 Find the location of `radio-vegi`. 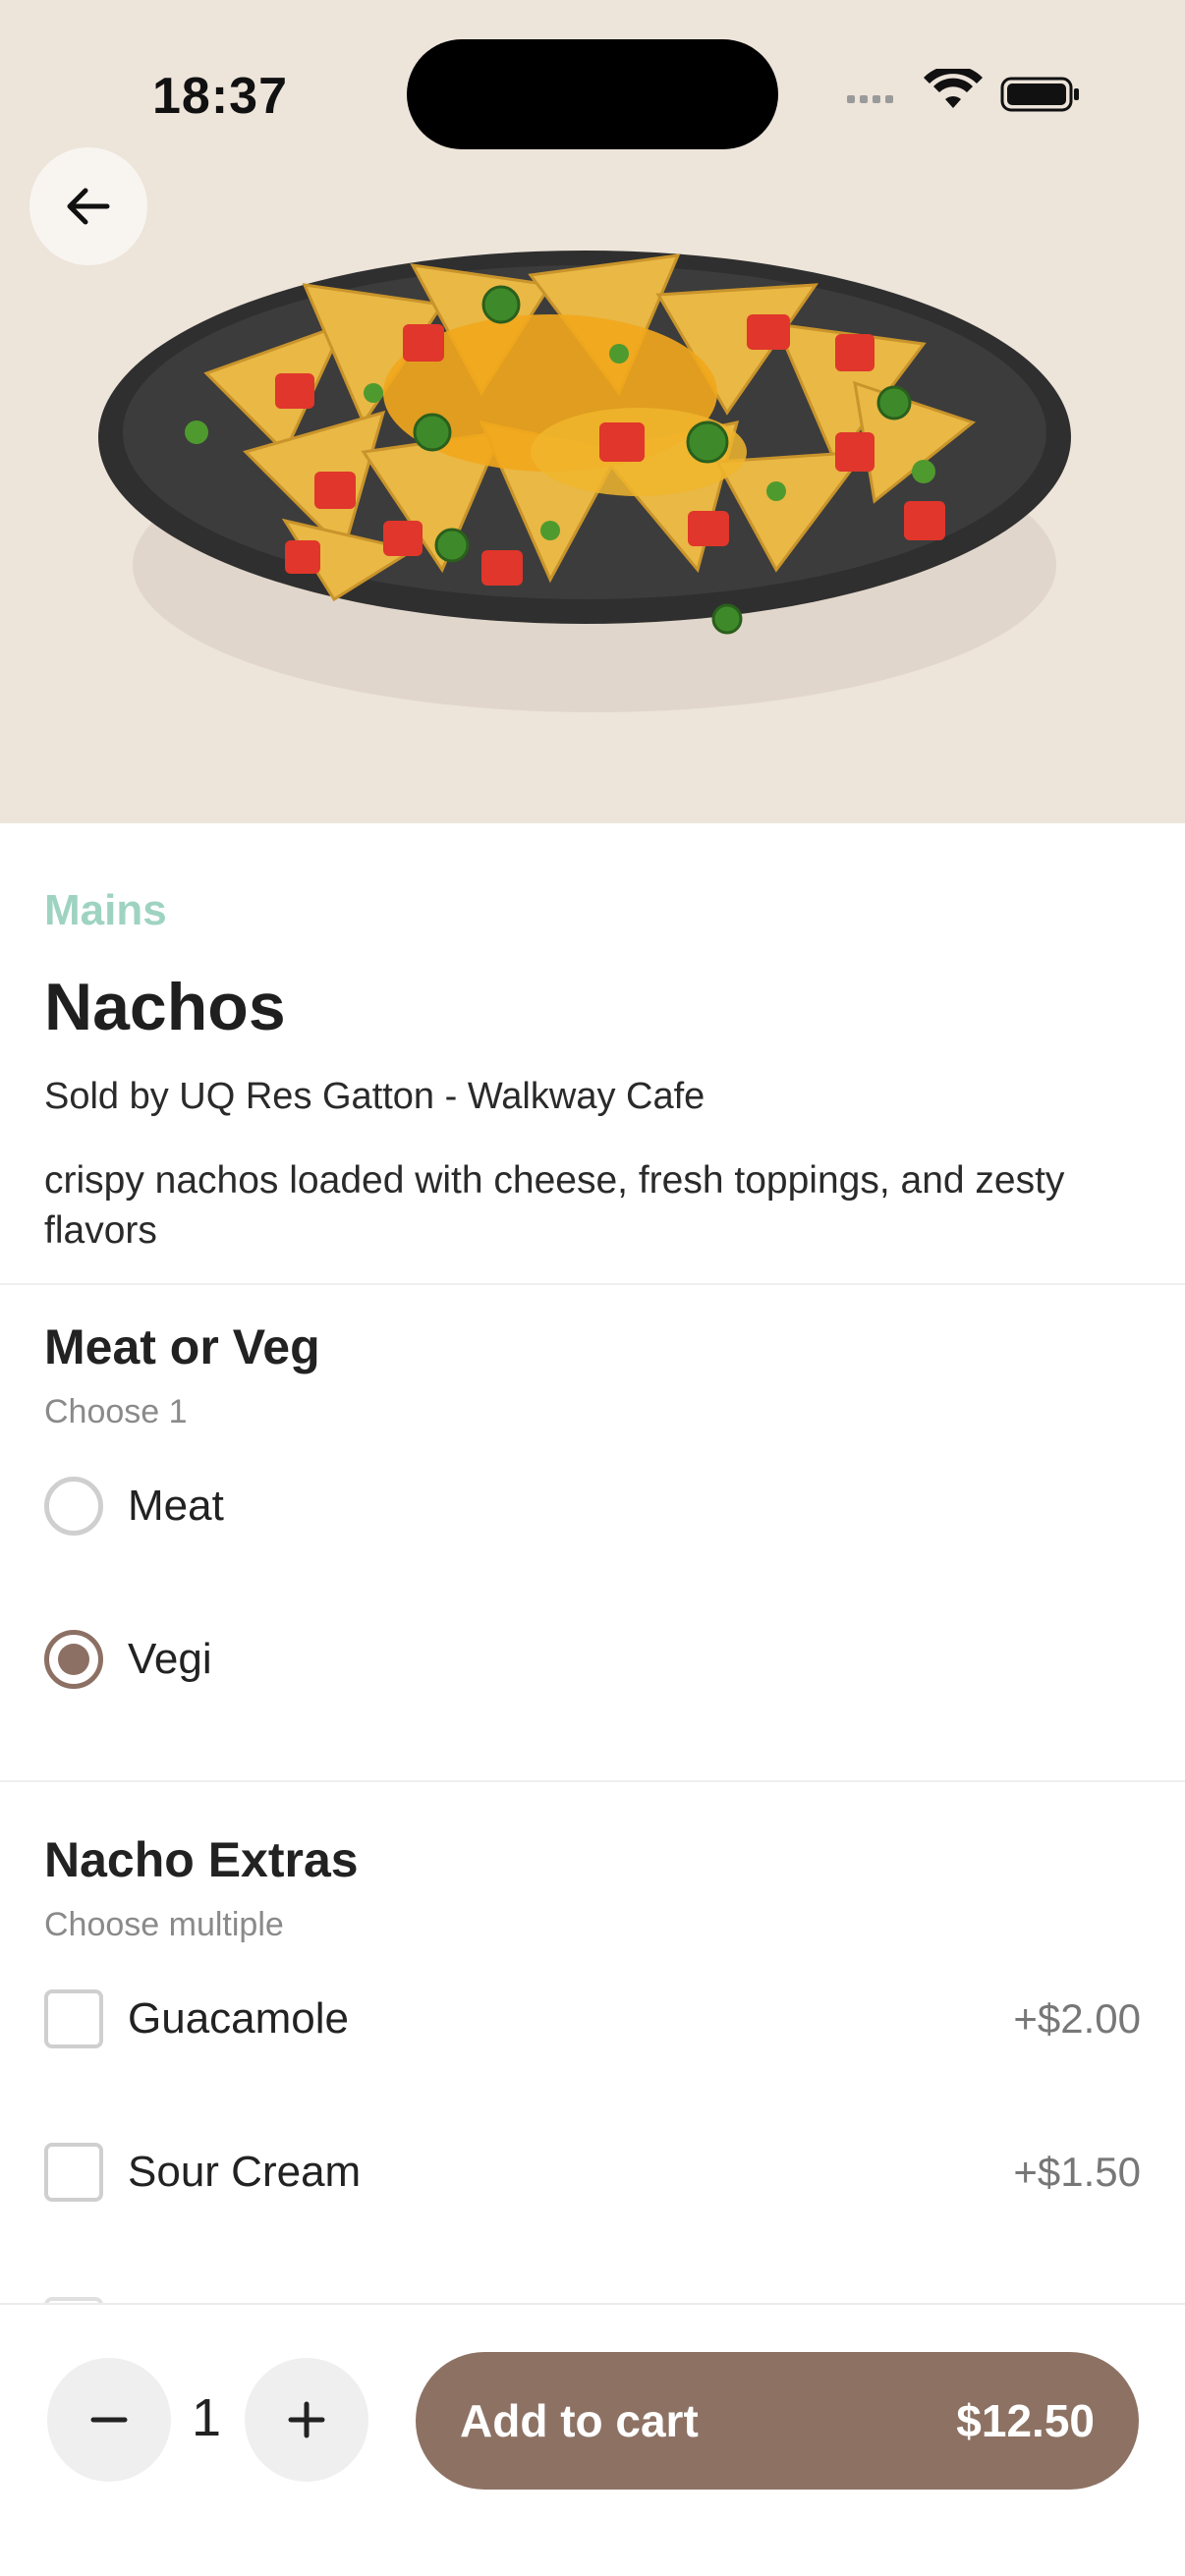

radio-vegi is located at coordinates (74, 1659).